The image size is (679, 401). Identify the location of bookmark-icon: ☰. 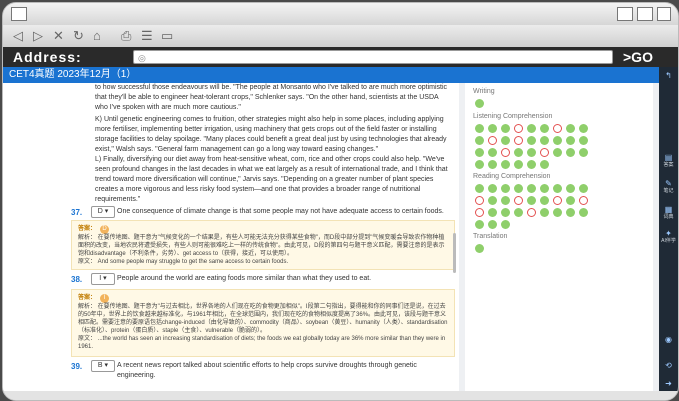
(147, 36).